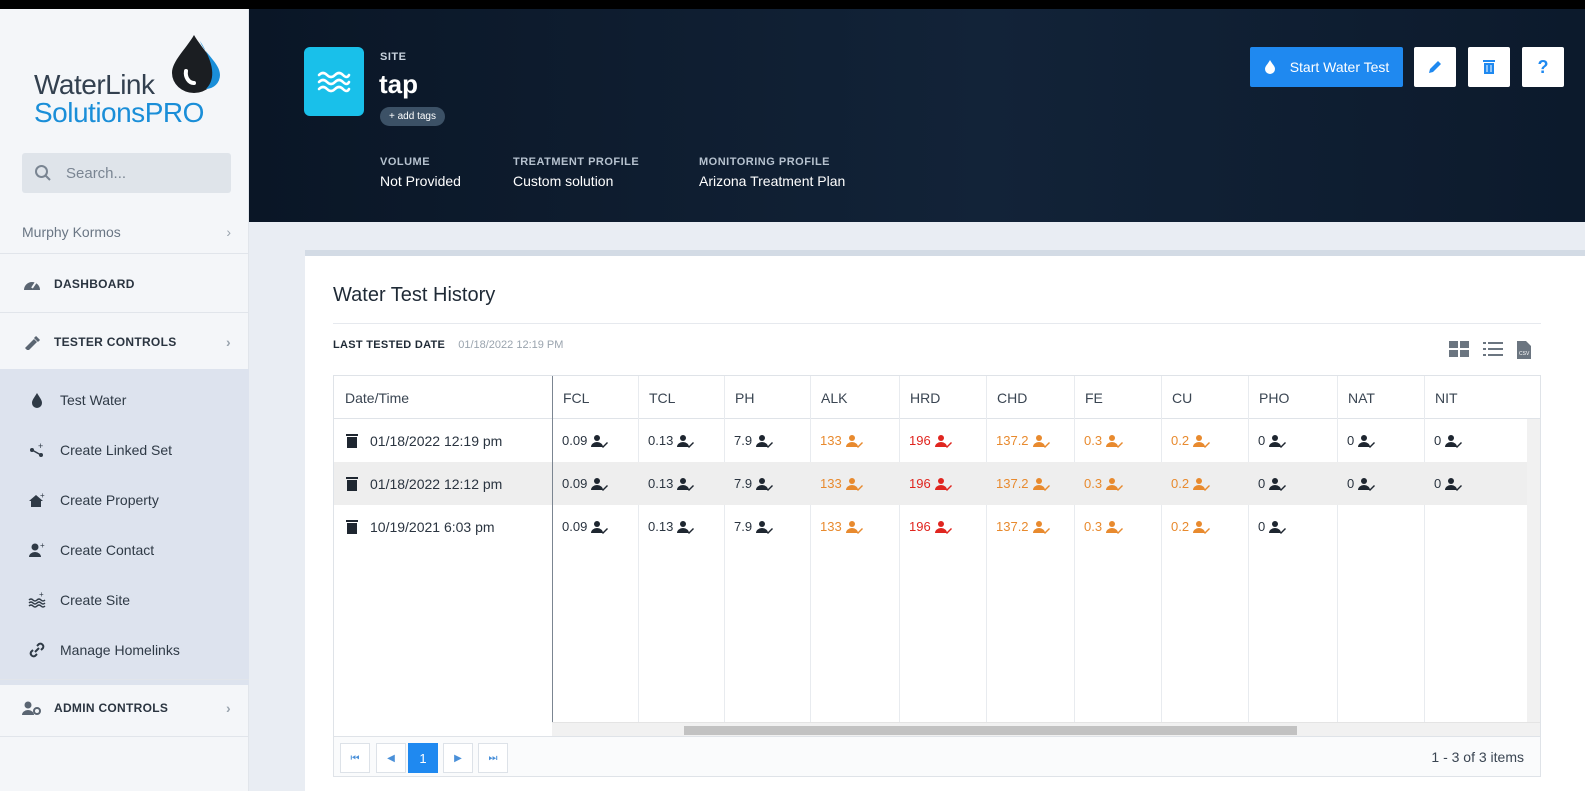  What do you see at coordinates (1012, 397) in the screenshot?
I see `column-header: CHD` at bounding box center [1012, 397].